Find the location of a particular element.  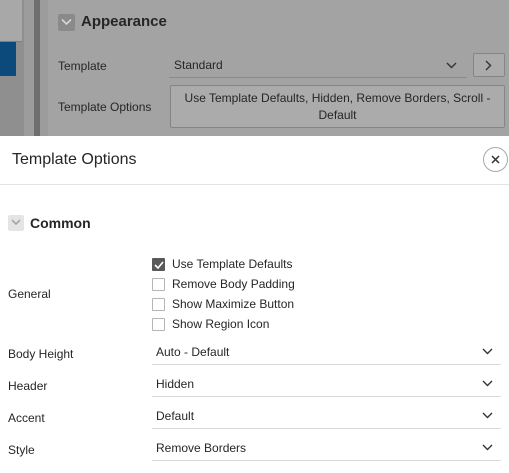

pane-splitter is located at coordinates (37, 70).